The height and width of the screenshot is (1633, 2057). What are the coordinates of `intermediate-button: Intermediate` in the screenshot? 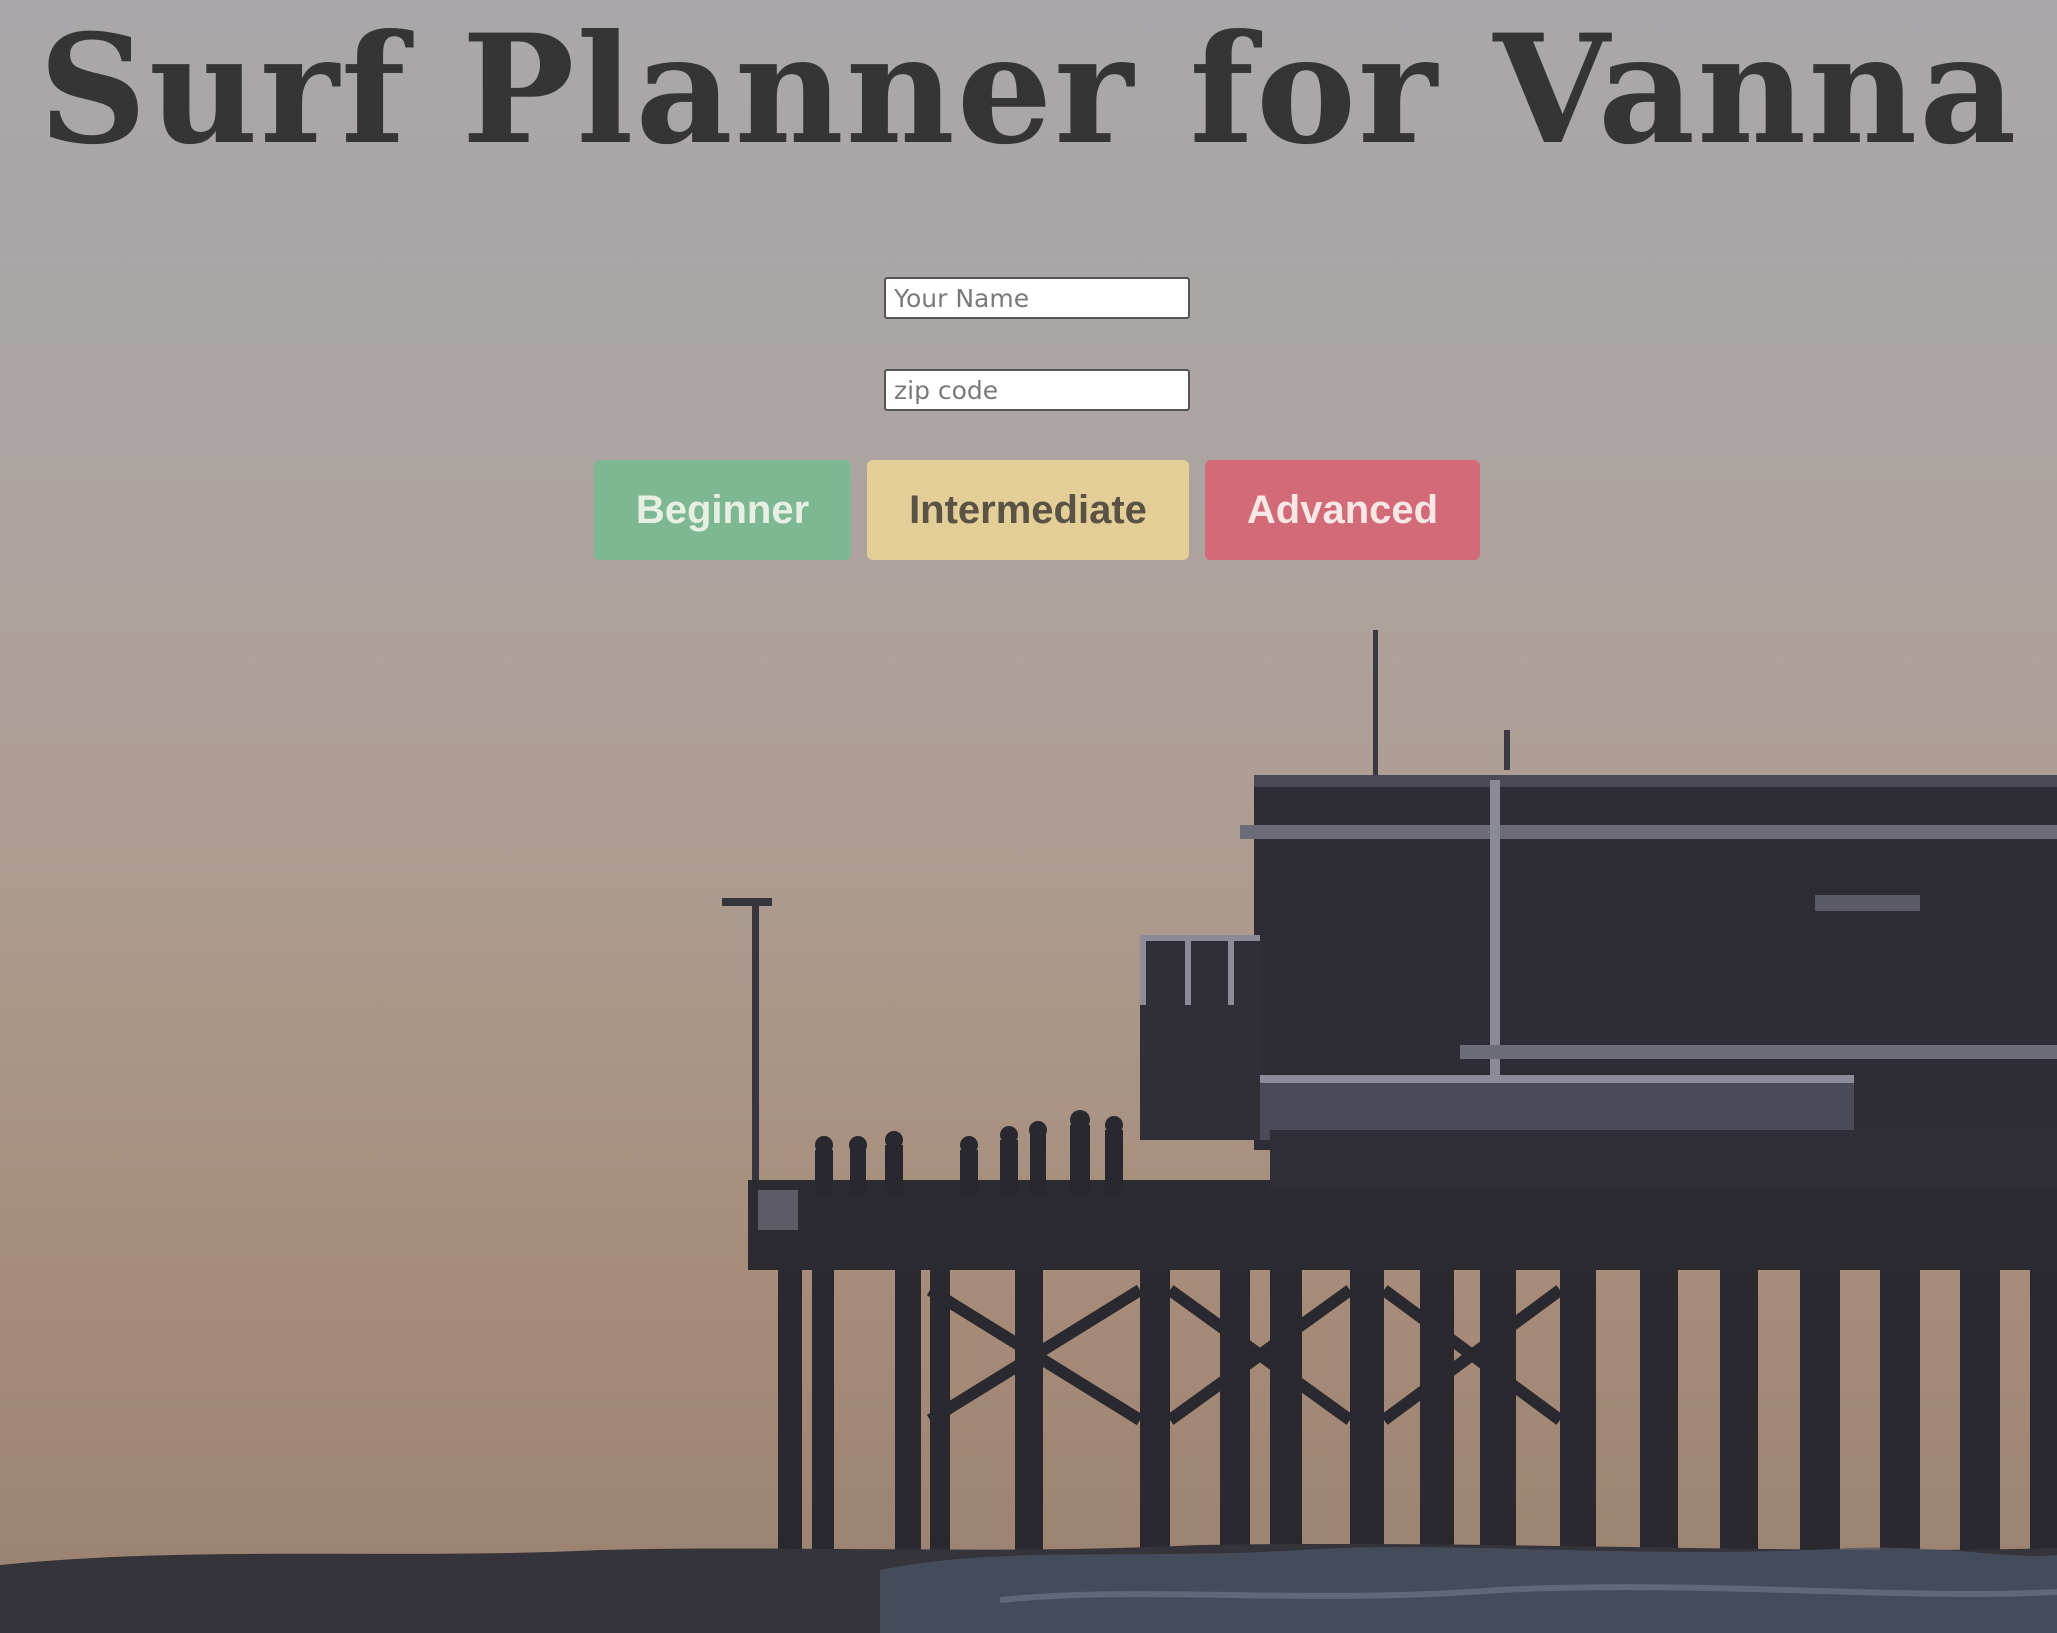 It's located at (1028, 510).